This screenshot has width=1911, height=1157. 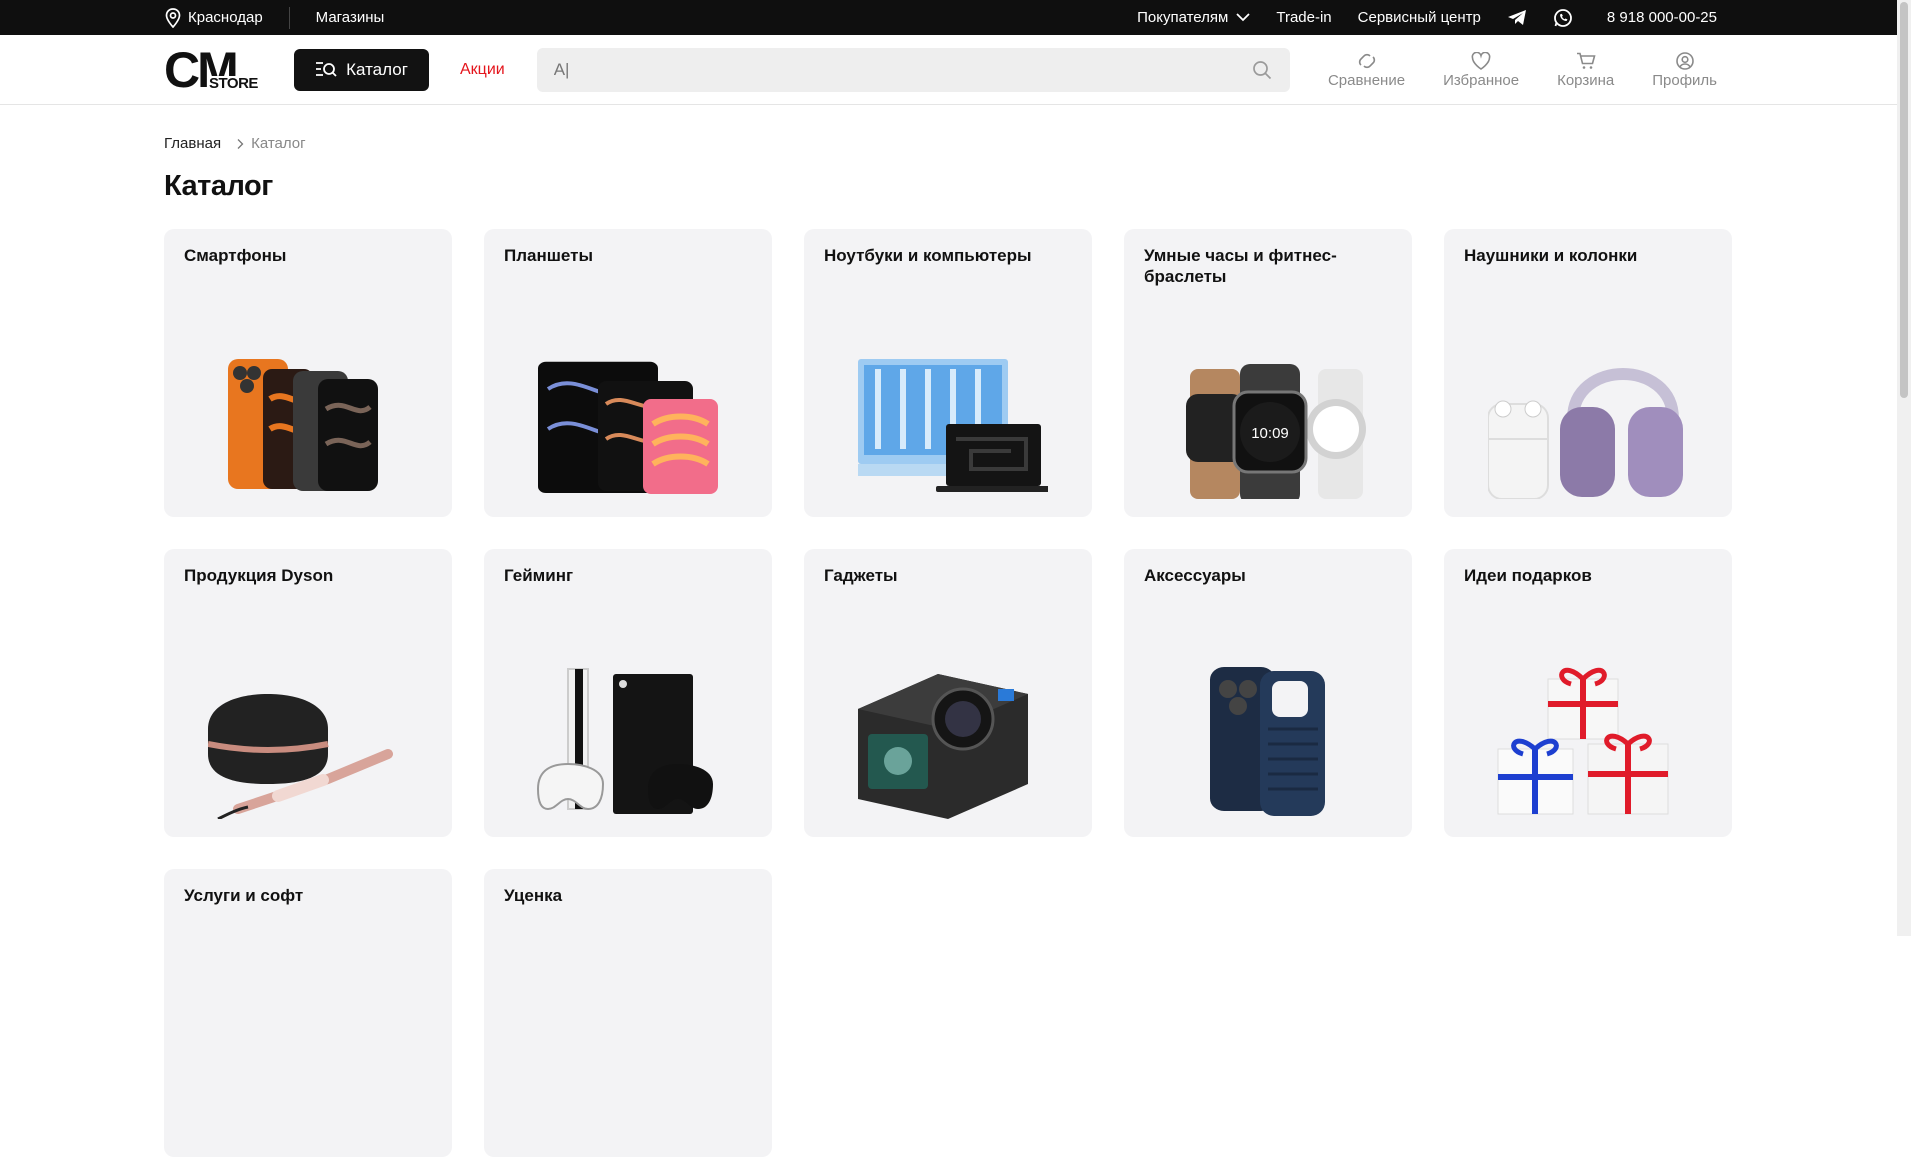 What do you see at coordinates (1262, 70) in the screenshot?
I see `search-icon` at bounding box center [1262, 70].